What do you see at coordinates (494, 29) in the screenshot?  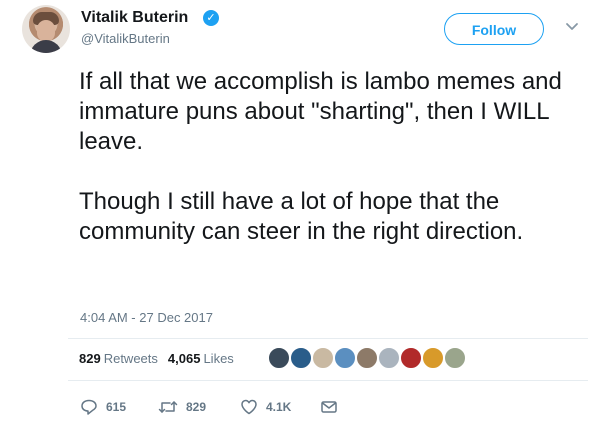 I see `follow-button: Follow` at bounding box center [494, 29].